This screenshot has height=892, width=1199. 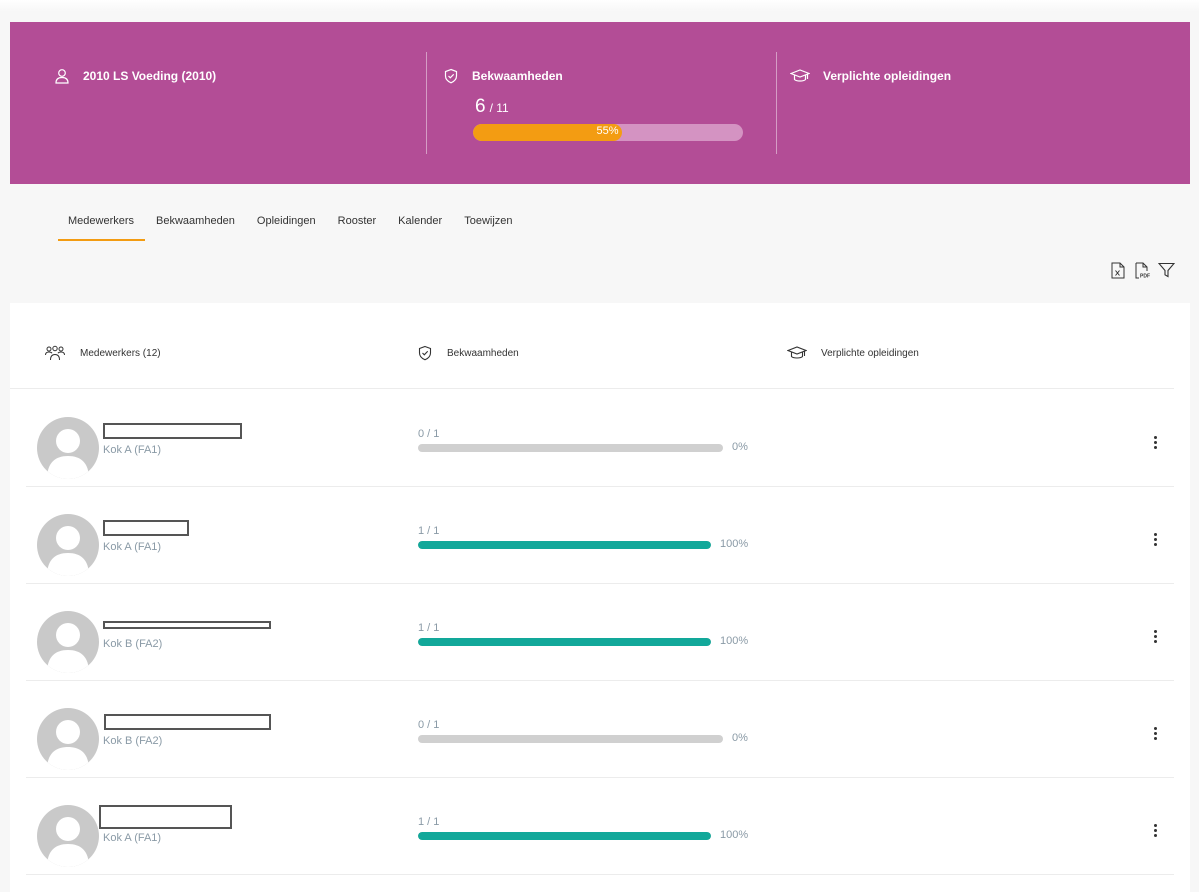 I want to click on export-toolbar: PDF, so click(x=1142, y=270).